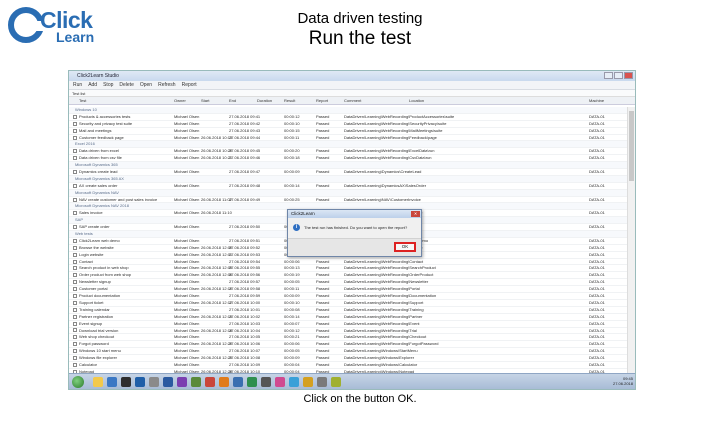 The height and width of the screenshot is (437, 720). What do you see at coordinates (322, 382) in the screenshot?
I see `settings-taskbar-icon` at bounding box center [322, 382].